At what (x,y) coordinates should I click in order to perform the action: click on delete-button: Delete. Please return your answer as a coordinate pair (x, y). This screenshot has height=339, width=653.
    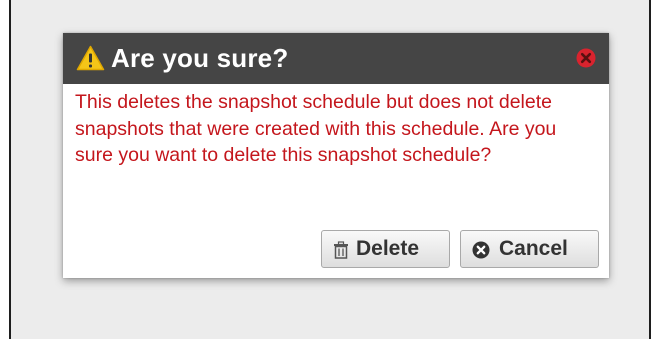
    Looking at the image, I should click on (385, 249).